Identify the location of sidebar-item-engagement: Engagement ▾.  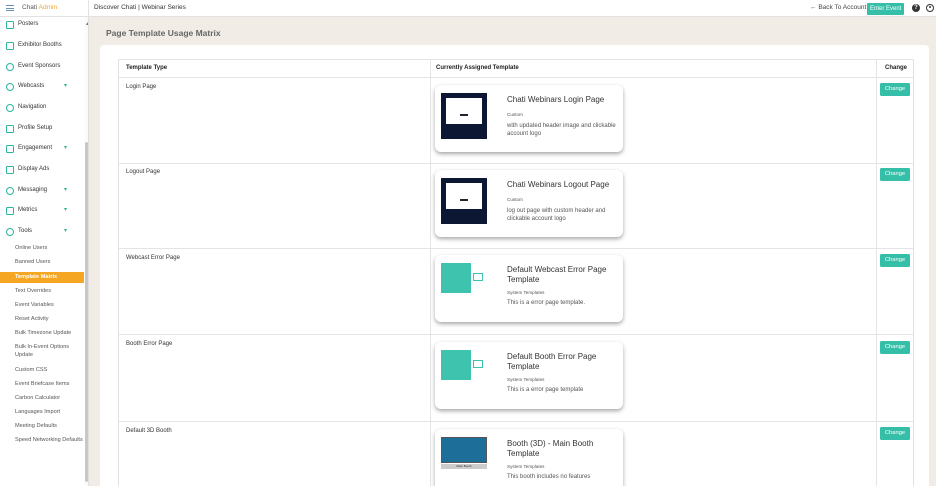
(42, 149).